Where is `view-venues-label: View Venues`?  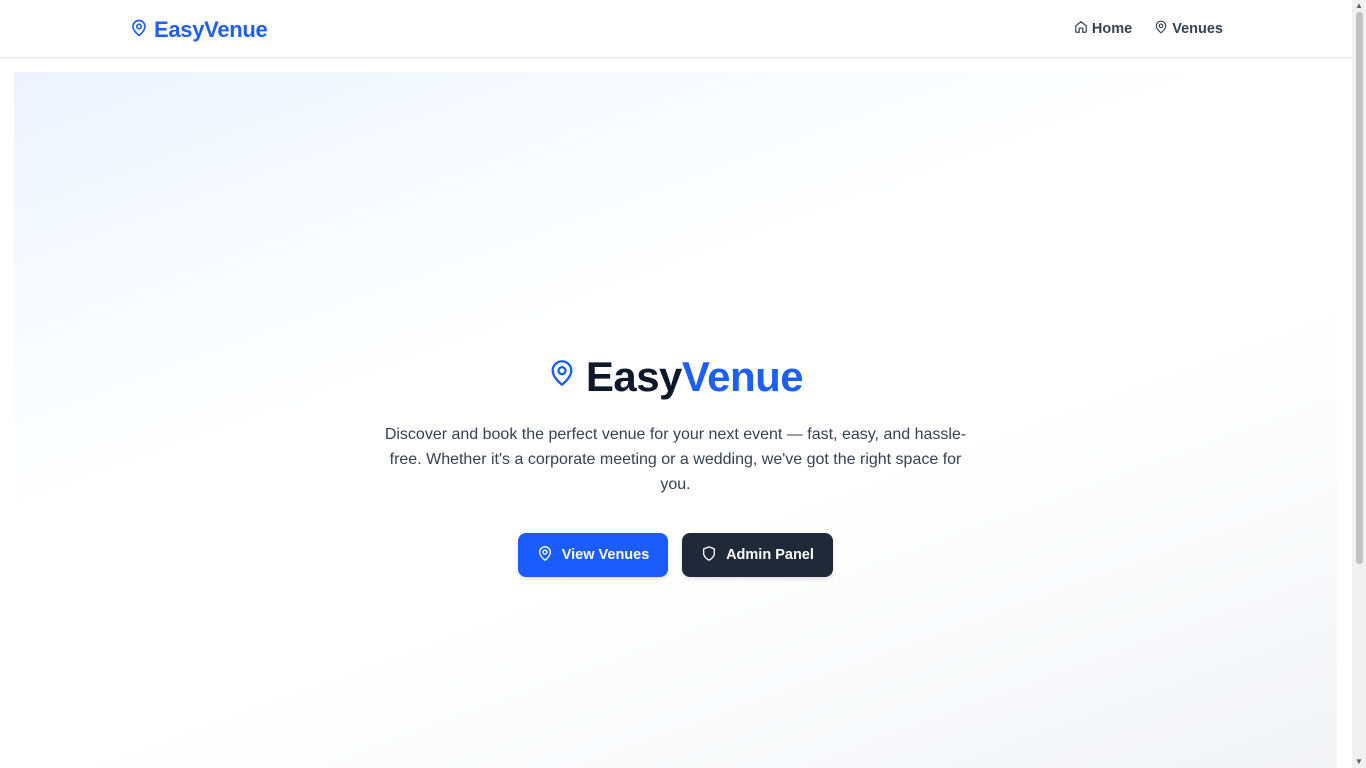 view-venues-label: View Venues is located at coordinates (605, 555).